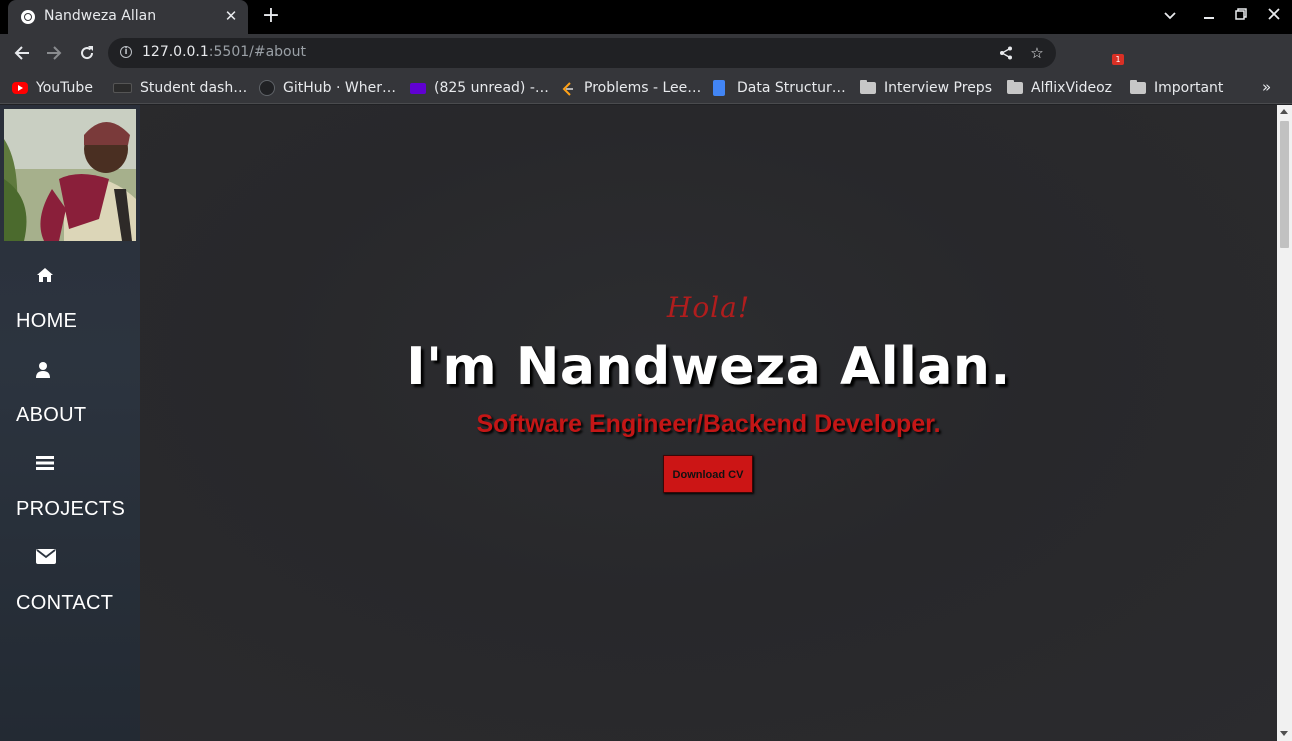 This screenshot has width=1292, height=741. What do you see at coordinates (1284, 184) in the screenshot?
I see `scrollbar-thumb` at bounding box center [1284, 184].